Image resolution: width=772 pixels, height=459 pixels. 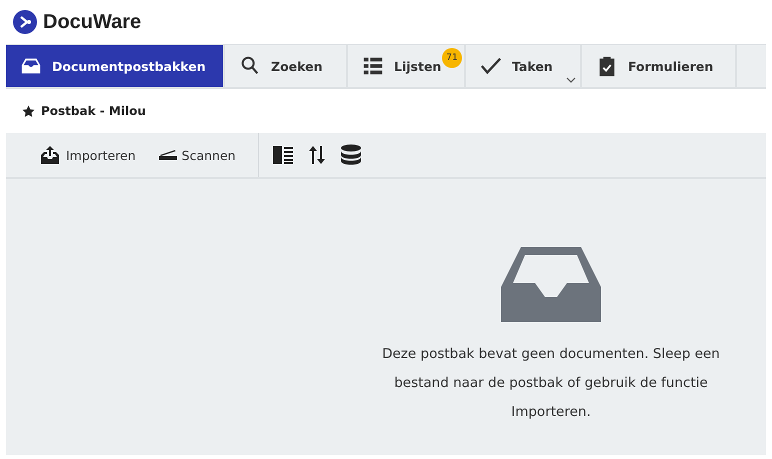 I want to click on empty-message: Deze postbak bevat geen documenten. Sleep een bestand naar de postbak of gebruik de functie Importeren., so click(x=551, y=383).